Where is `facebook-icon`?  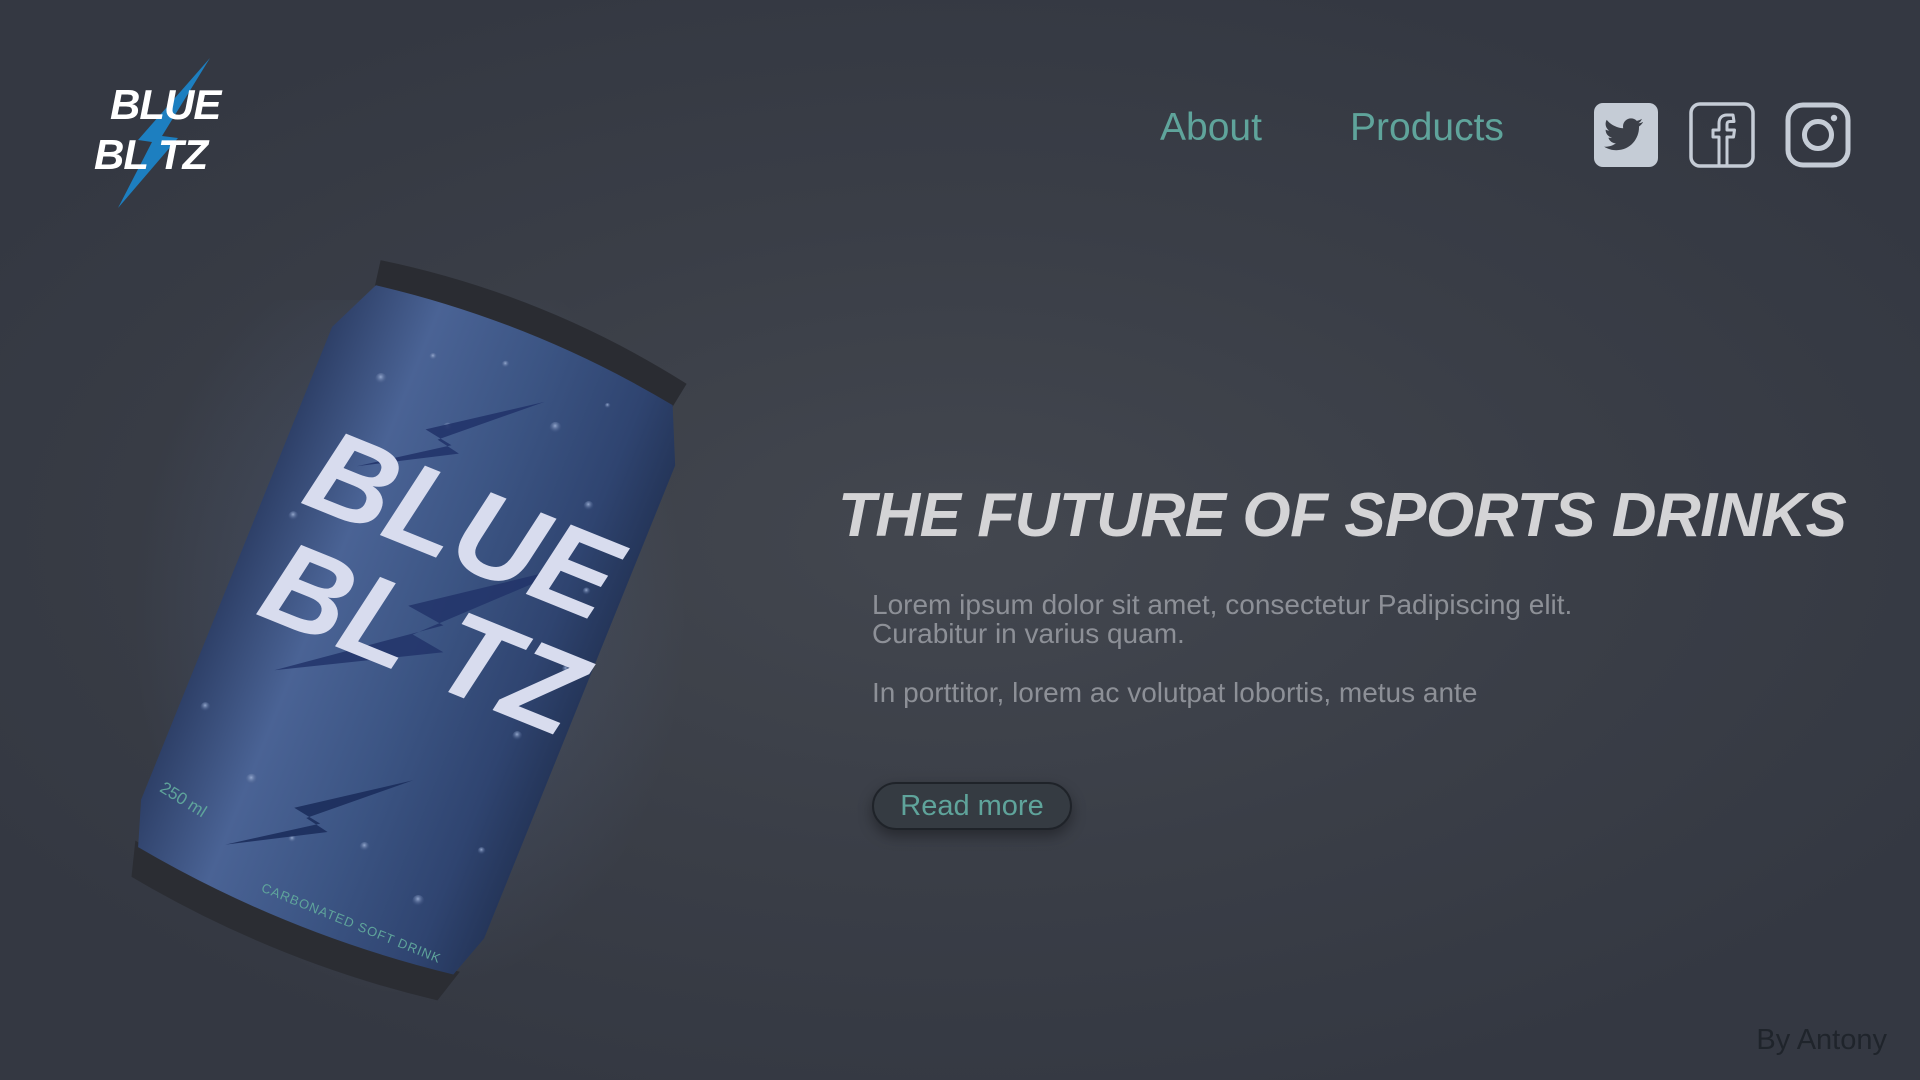 facebook-icon is located at coordinates (1722, 135).